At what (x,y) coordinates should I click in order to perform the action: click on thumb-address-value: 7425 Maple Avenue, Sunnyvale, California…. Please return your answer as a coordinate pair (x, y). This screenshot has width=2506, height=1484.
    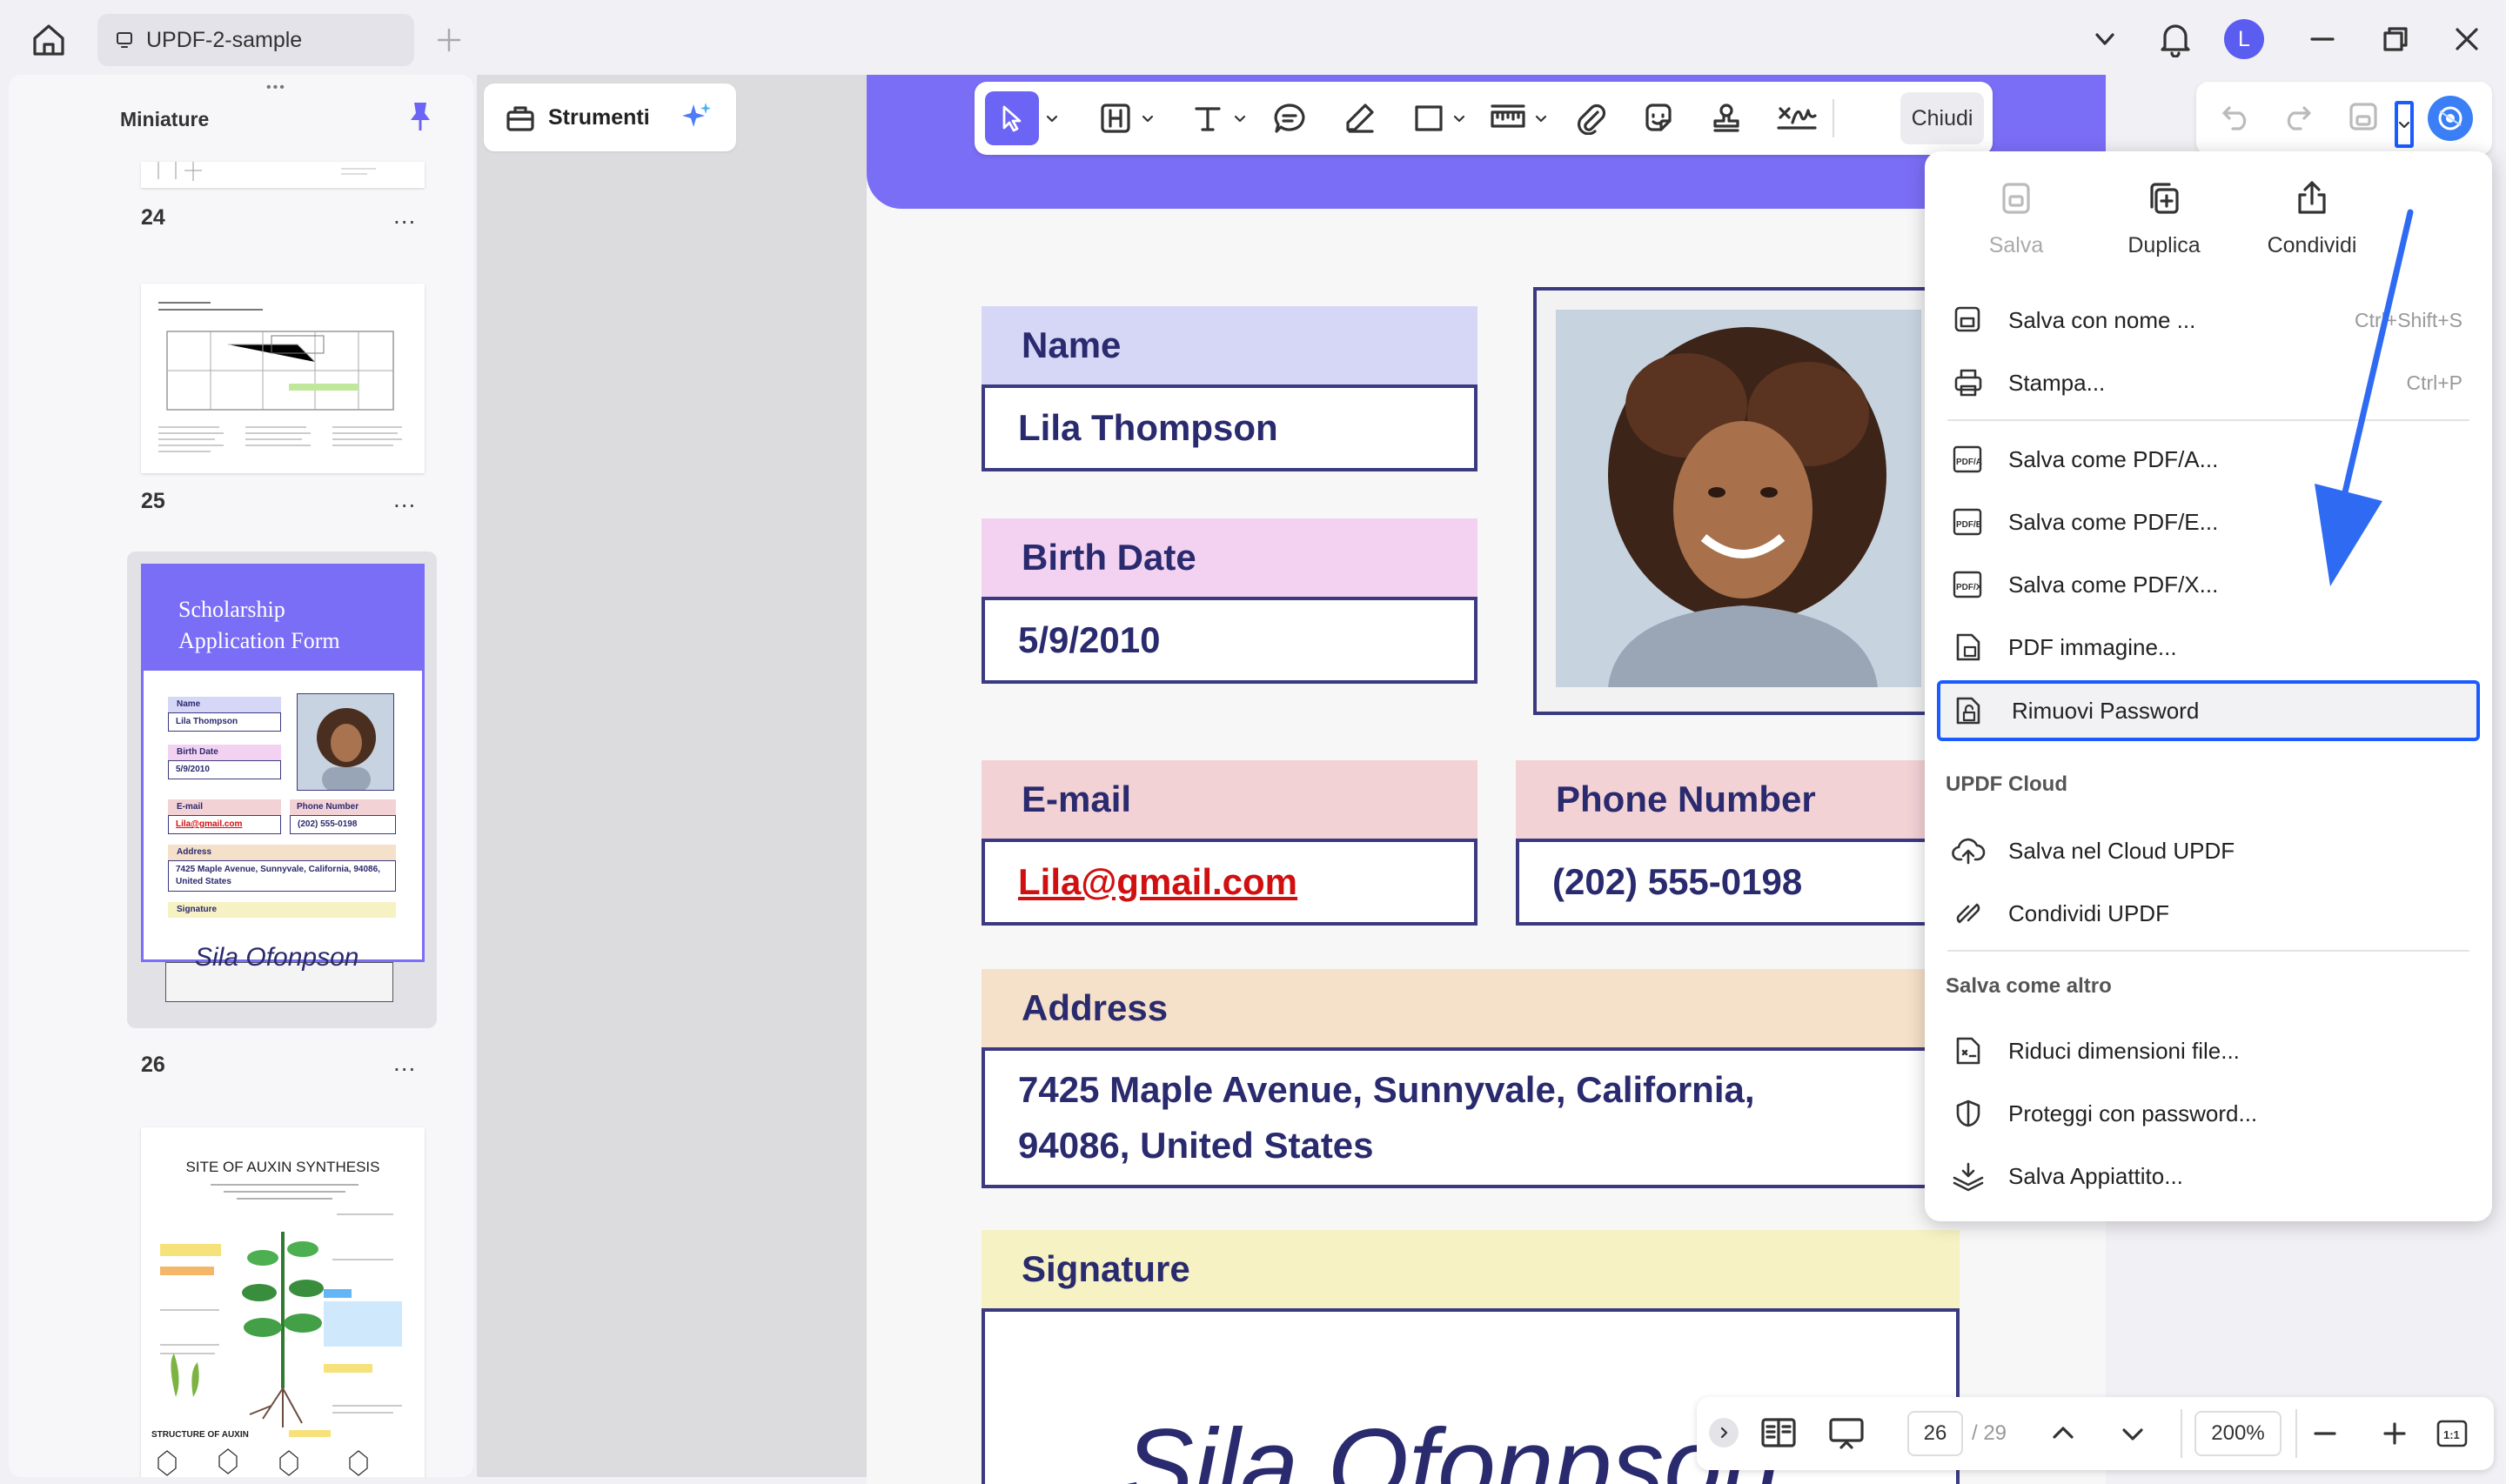
    Looking at the image, I should click on (282, 876).